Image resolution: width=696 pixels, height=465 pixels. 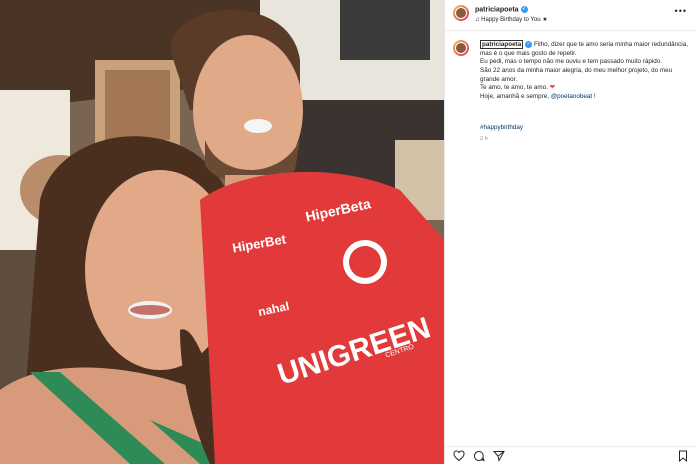 I want to click on comment-icon, so click(x=479, y=456).